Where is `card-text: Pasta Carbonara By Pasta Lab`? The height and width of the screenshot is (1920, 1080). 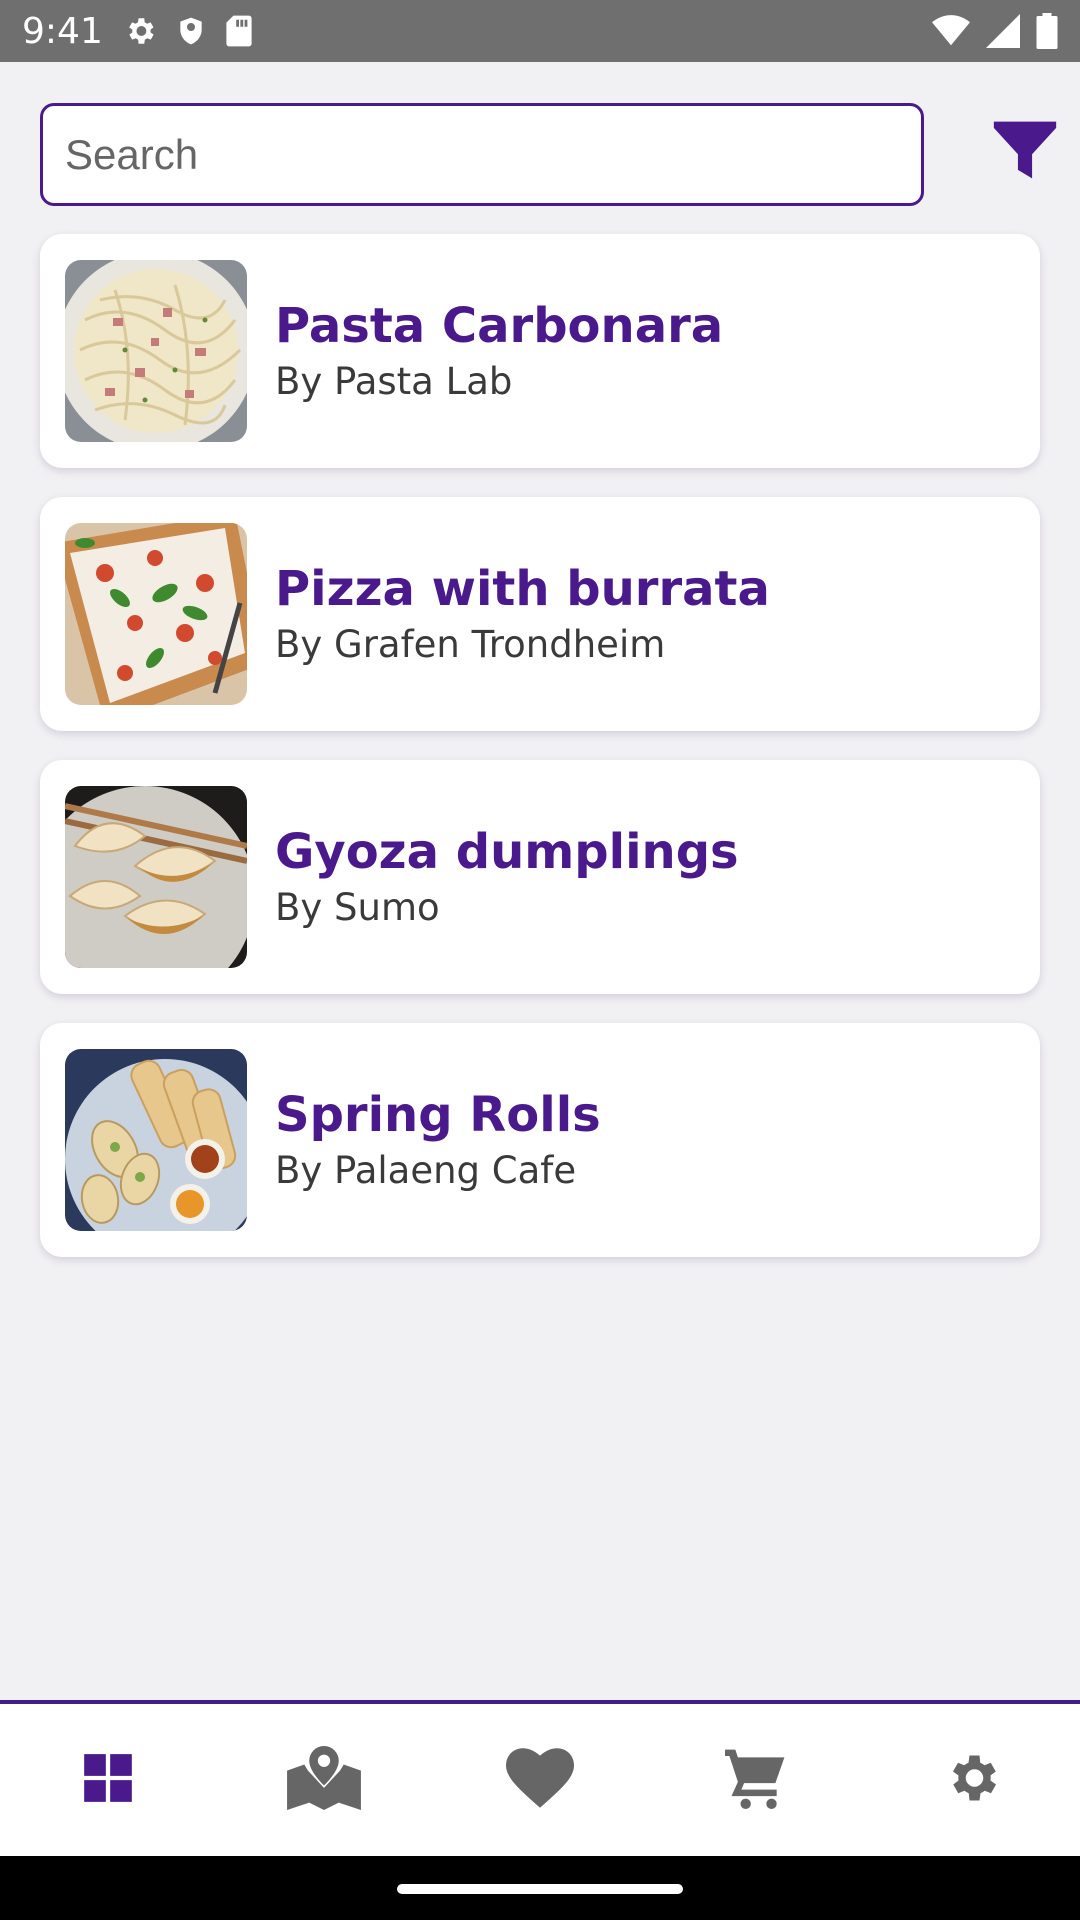 card-text: Pasta Carbonara By Pasta Lab is located at coordinates (499, 351).